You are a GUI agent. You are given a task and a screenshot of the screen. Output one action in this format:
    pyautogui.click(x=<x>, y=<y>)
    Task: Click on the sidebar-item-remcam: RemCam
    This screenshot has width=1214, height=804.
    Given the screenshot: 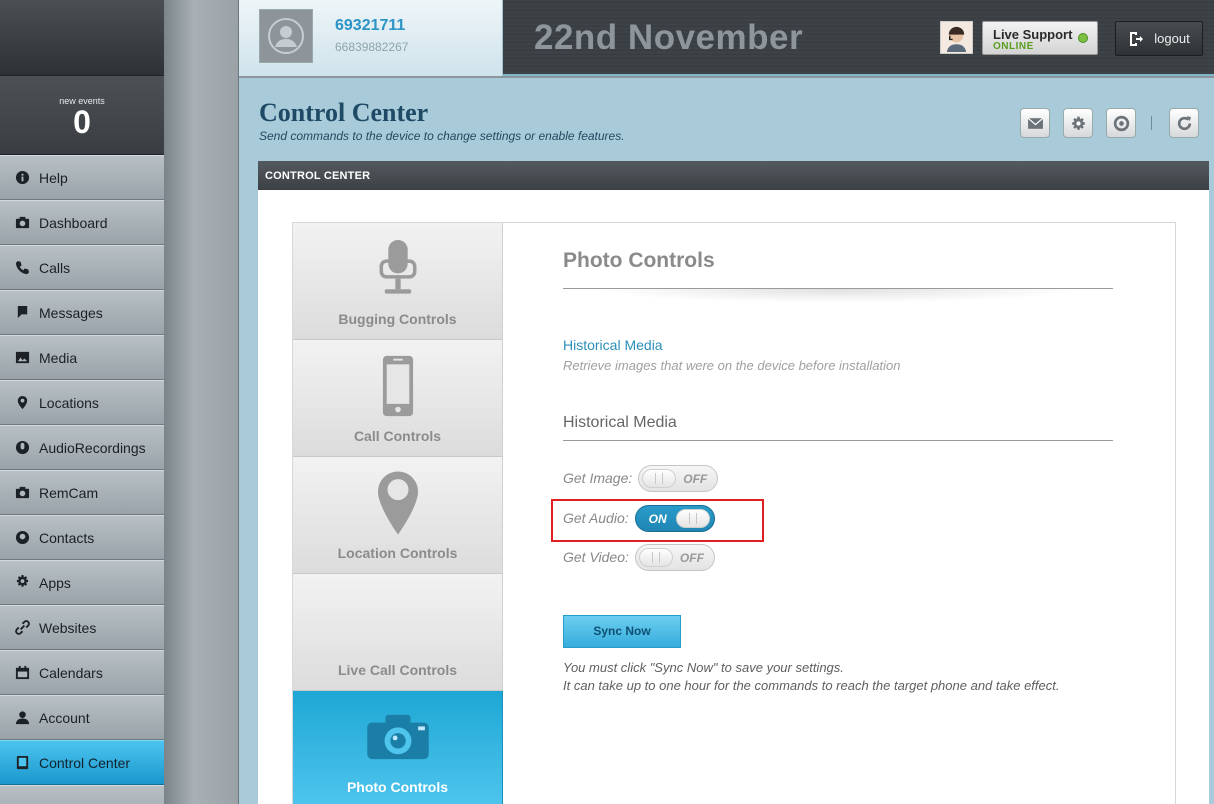 What is the action you would take?
    pyautogui.click(x=82, y=492)
    